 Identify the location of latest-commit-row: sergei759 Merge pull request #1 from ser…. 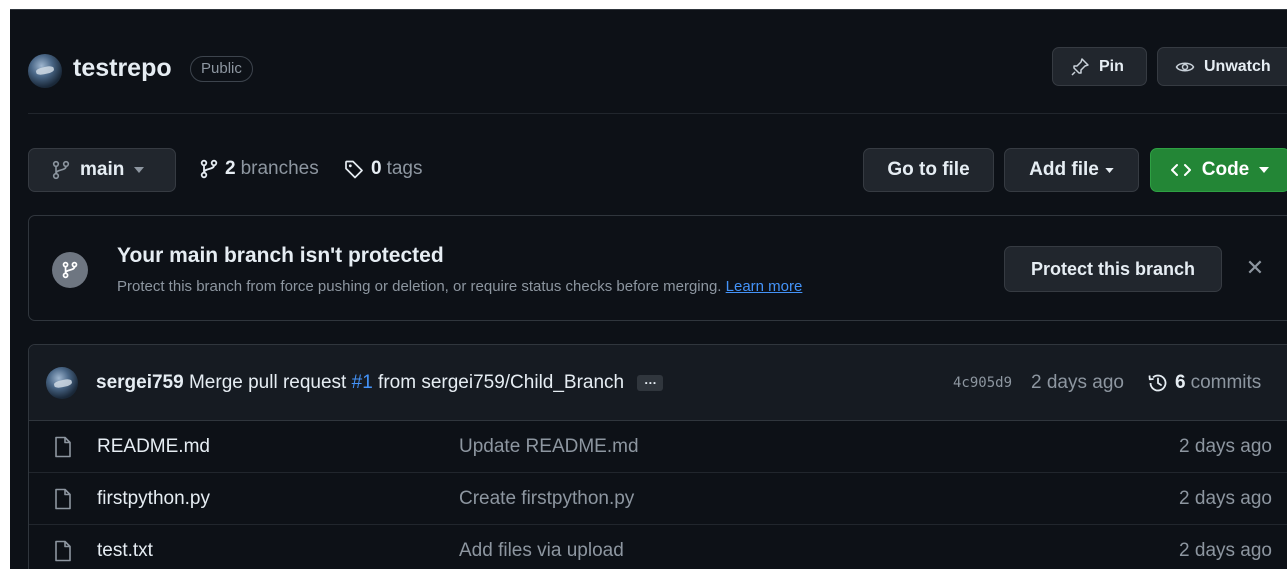
(658, 383).